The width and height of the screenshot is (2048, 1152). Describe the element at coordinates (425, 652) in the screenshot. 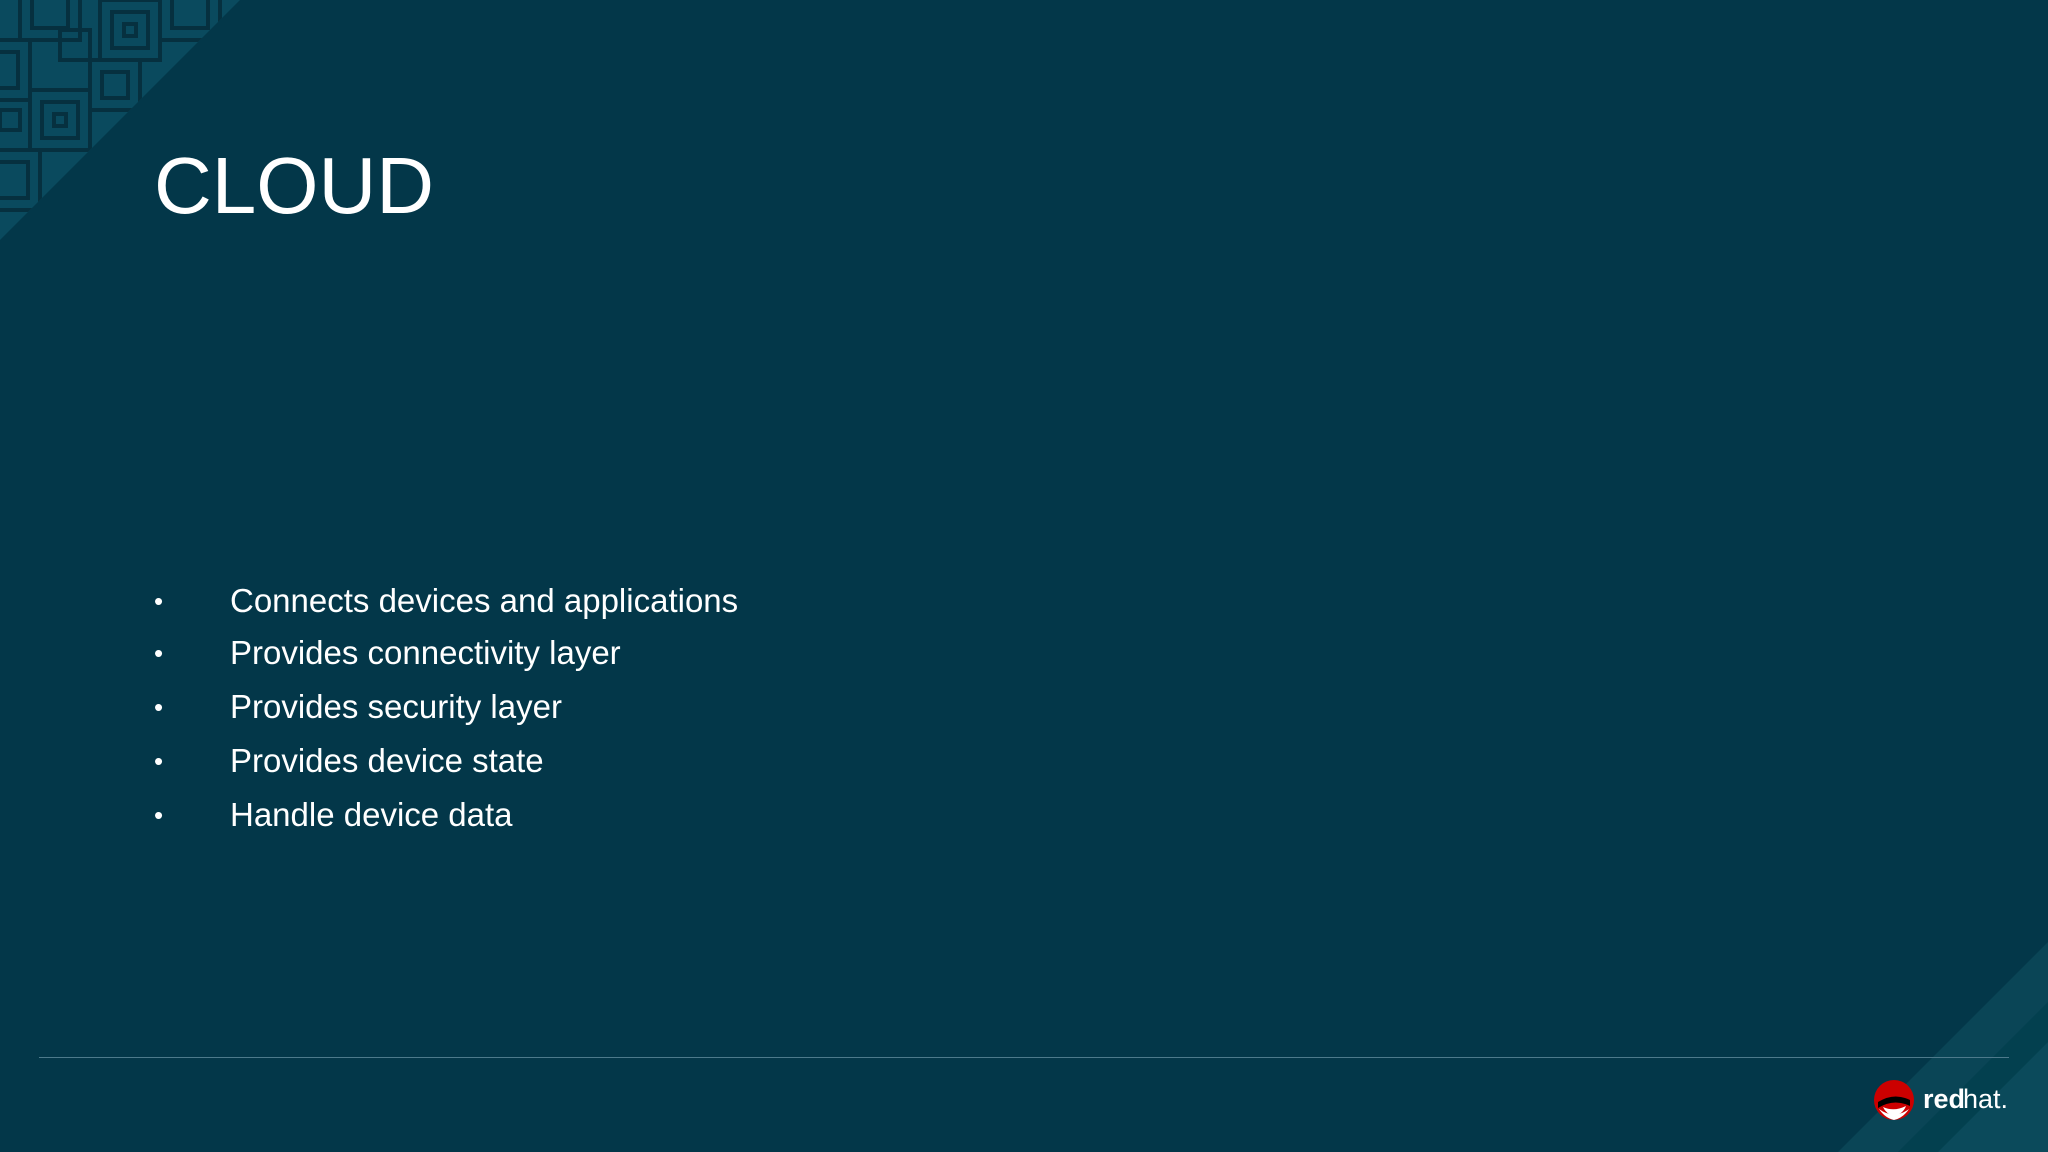

I see `bullet-text: Provides connectivity layer` at that location.